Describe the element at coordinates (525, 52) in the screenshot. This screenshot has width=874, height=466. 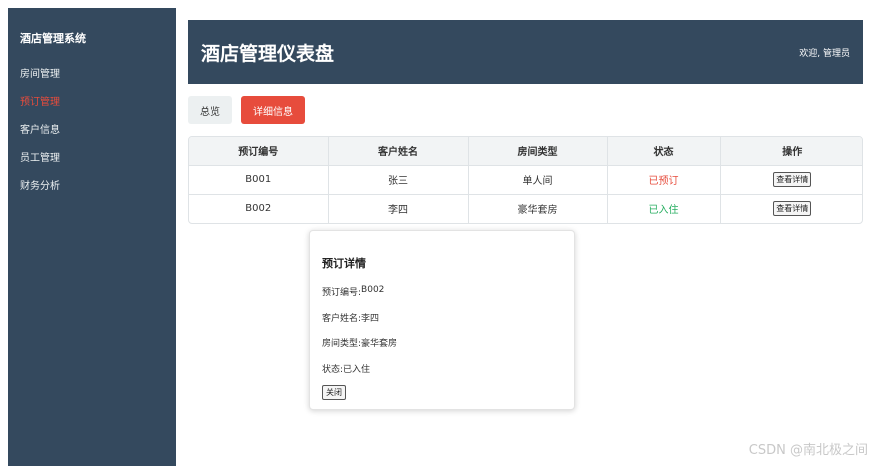
I see `page-header: 酒店管理仪表盘 欢迎, 管理员` at that location.